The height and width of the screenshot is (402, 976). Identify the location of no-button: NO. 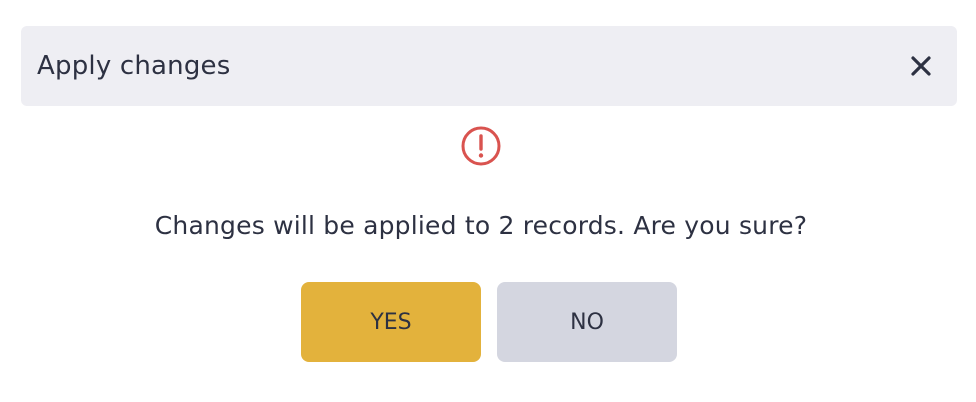
(587, 322).